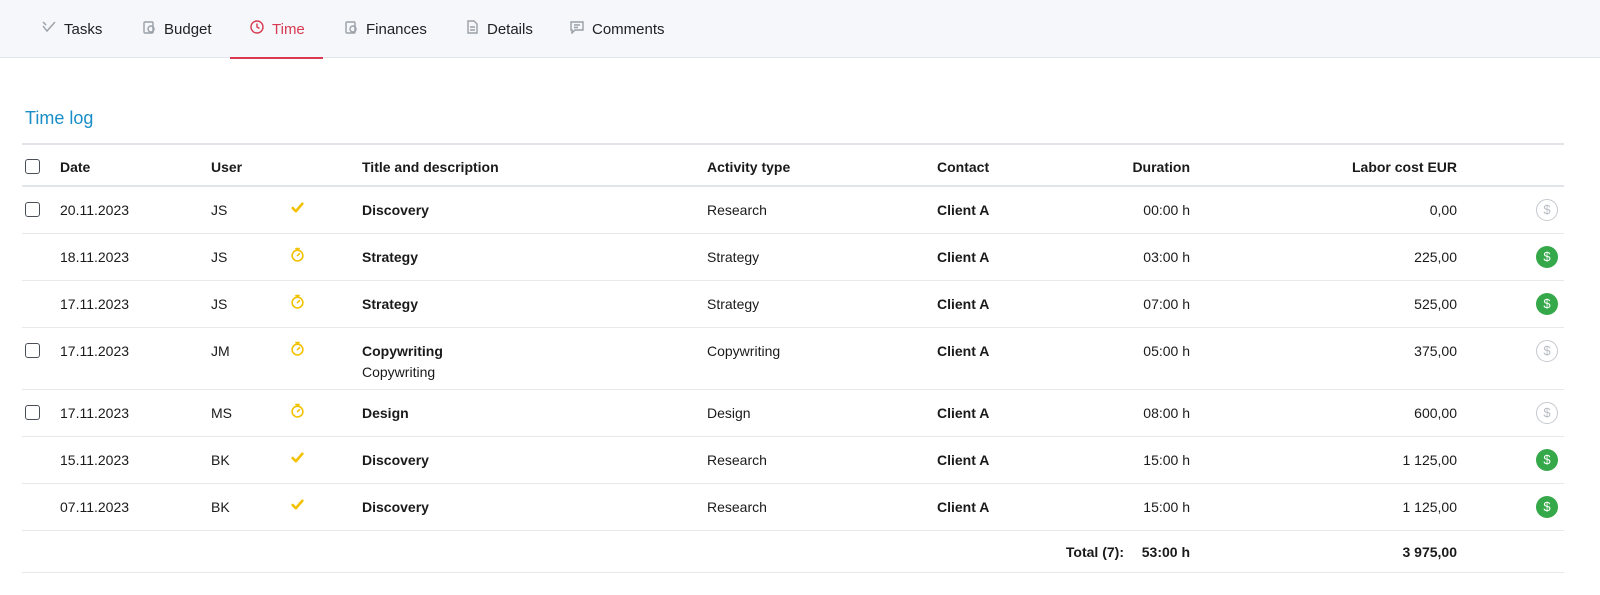  Describe the element at coordinates (1166, 413) in the screenshot. I see `row-duration: 08:00 h` at that location.